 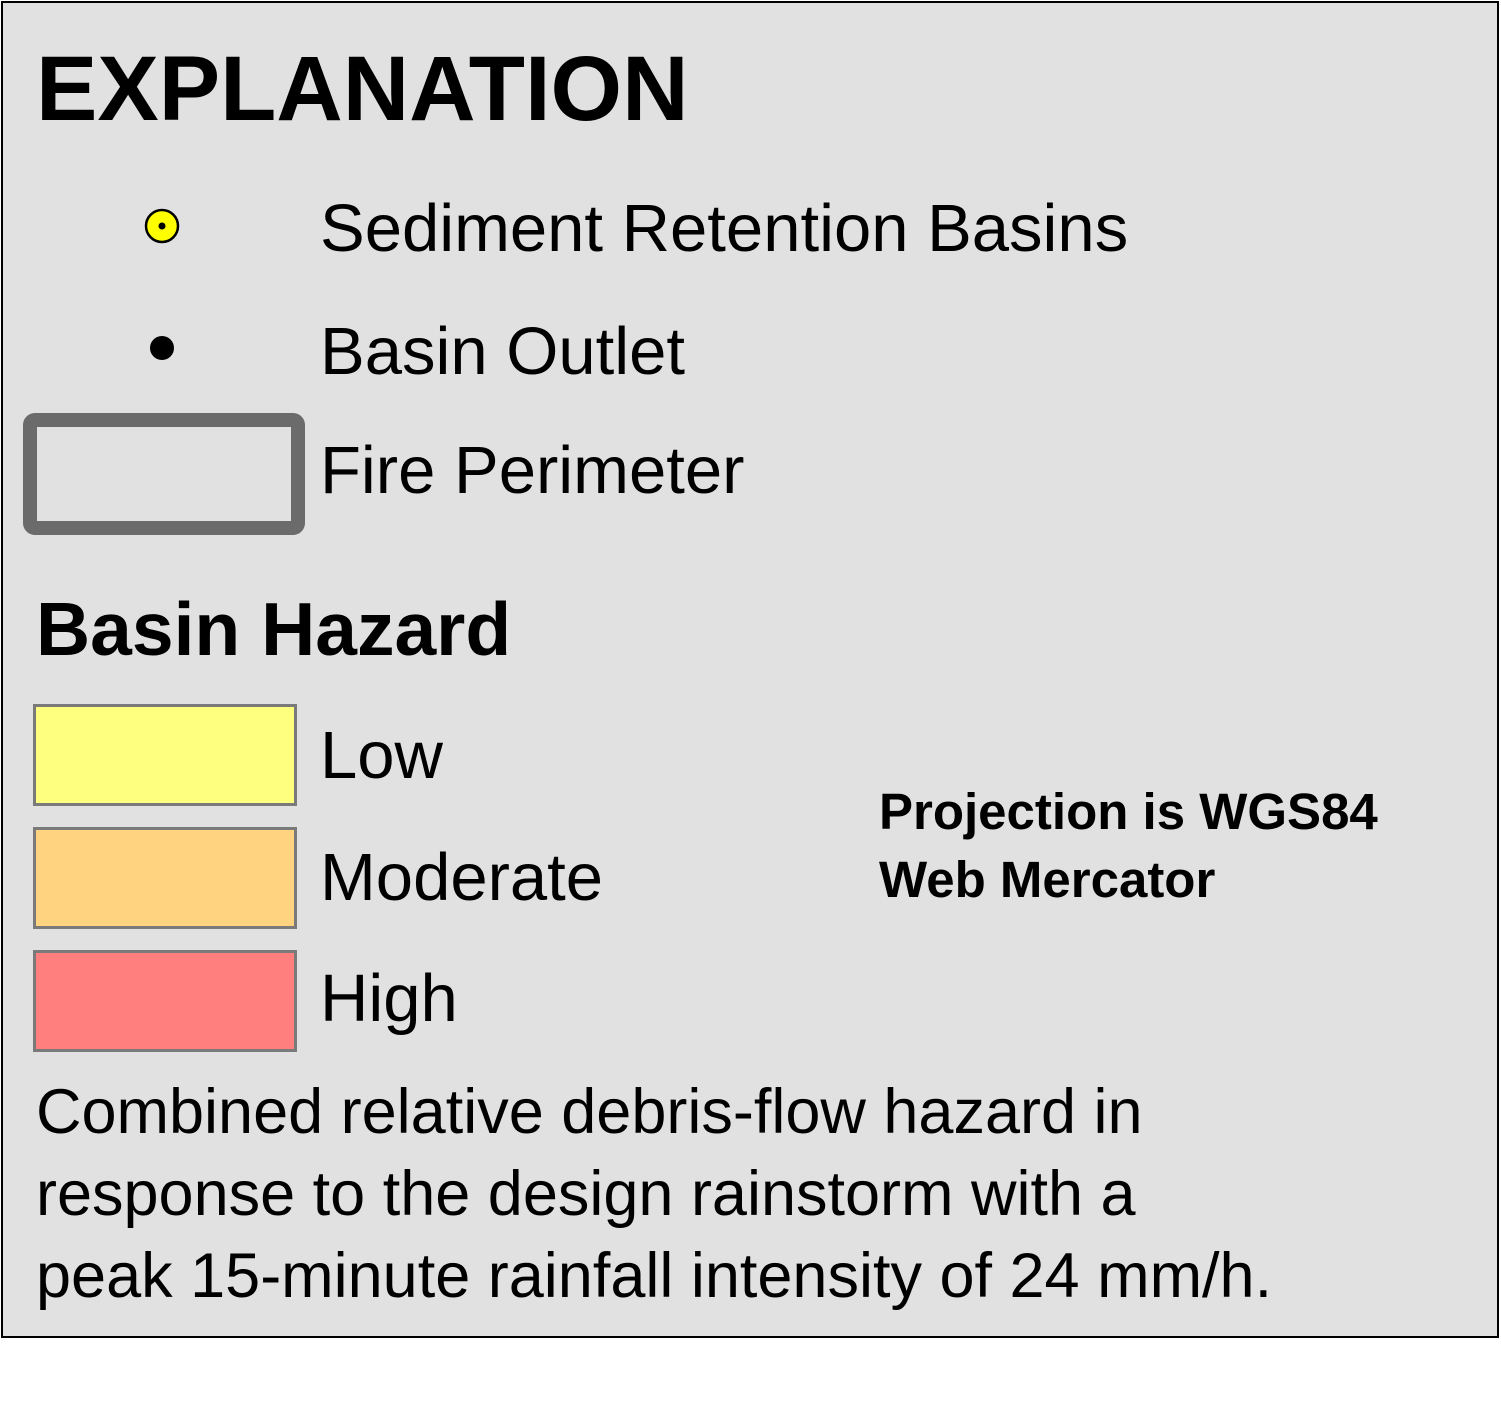 What do you see at coordinates (162, 348) in the screenshot?
I see `black-dot-icon` at bounding box center [162, 348].